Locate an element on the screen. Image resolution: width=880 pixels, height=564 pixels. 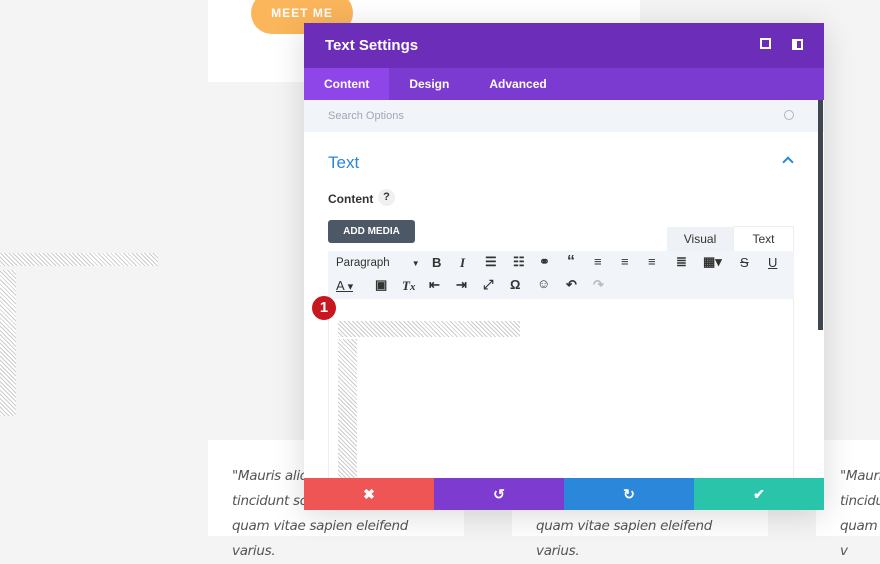
justify-icon: ≣ is located at coordinates (681, 262).